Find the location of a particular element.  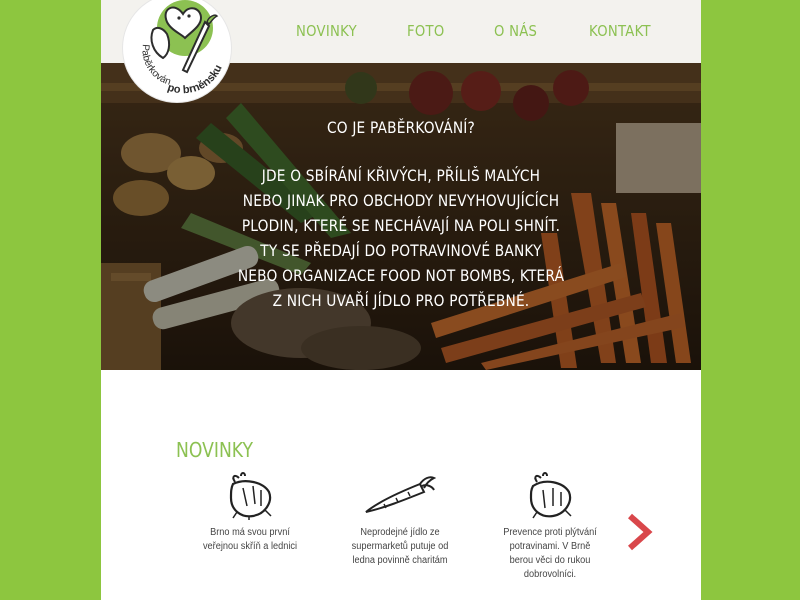

news-text-line: supermarketů putuje od is located at coordinates (400, 546).